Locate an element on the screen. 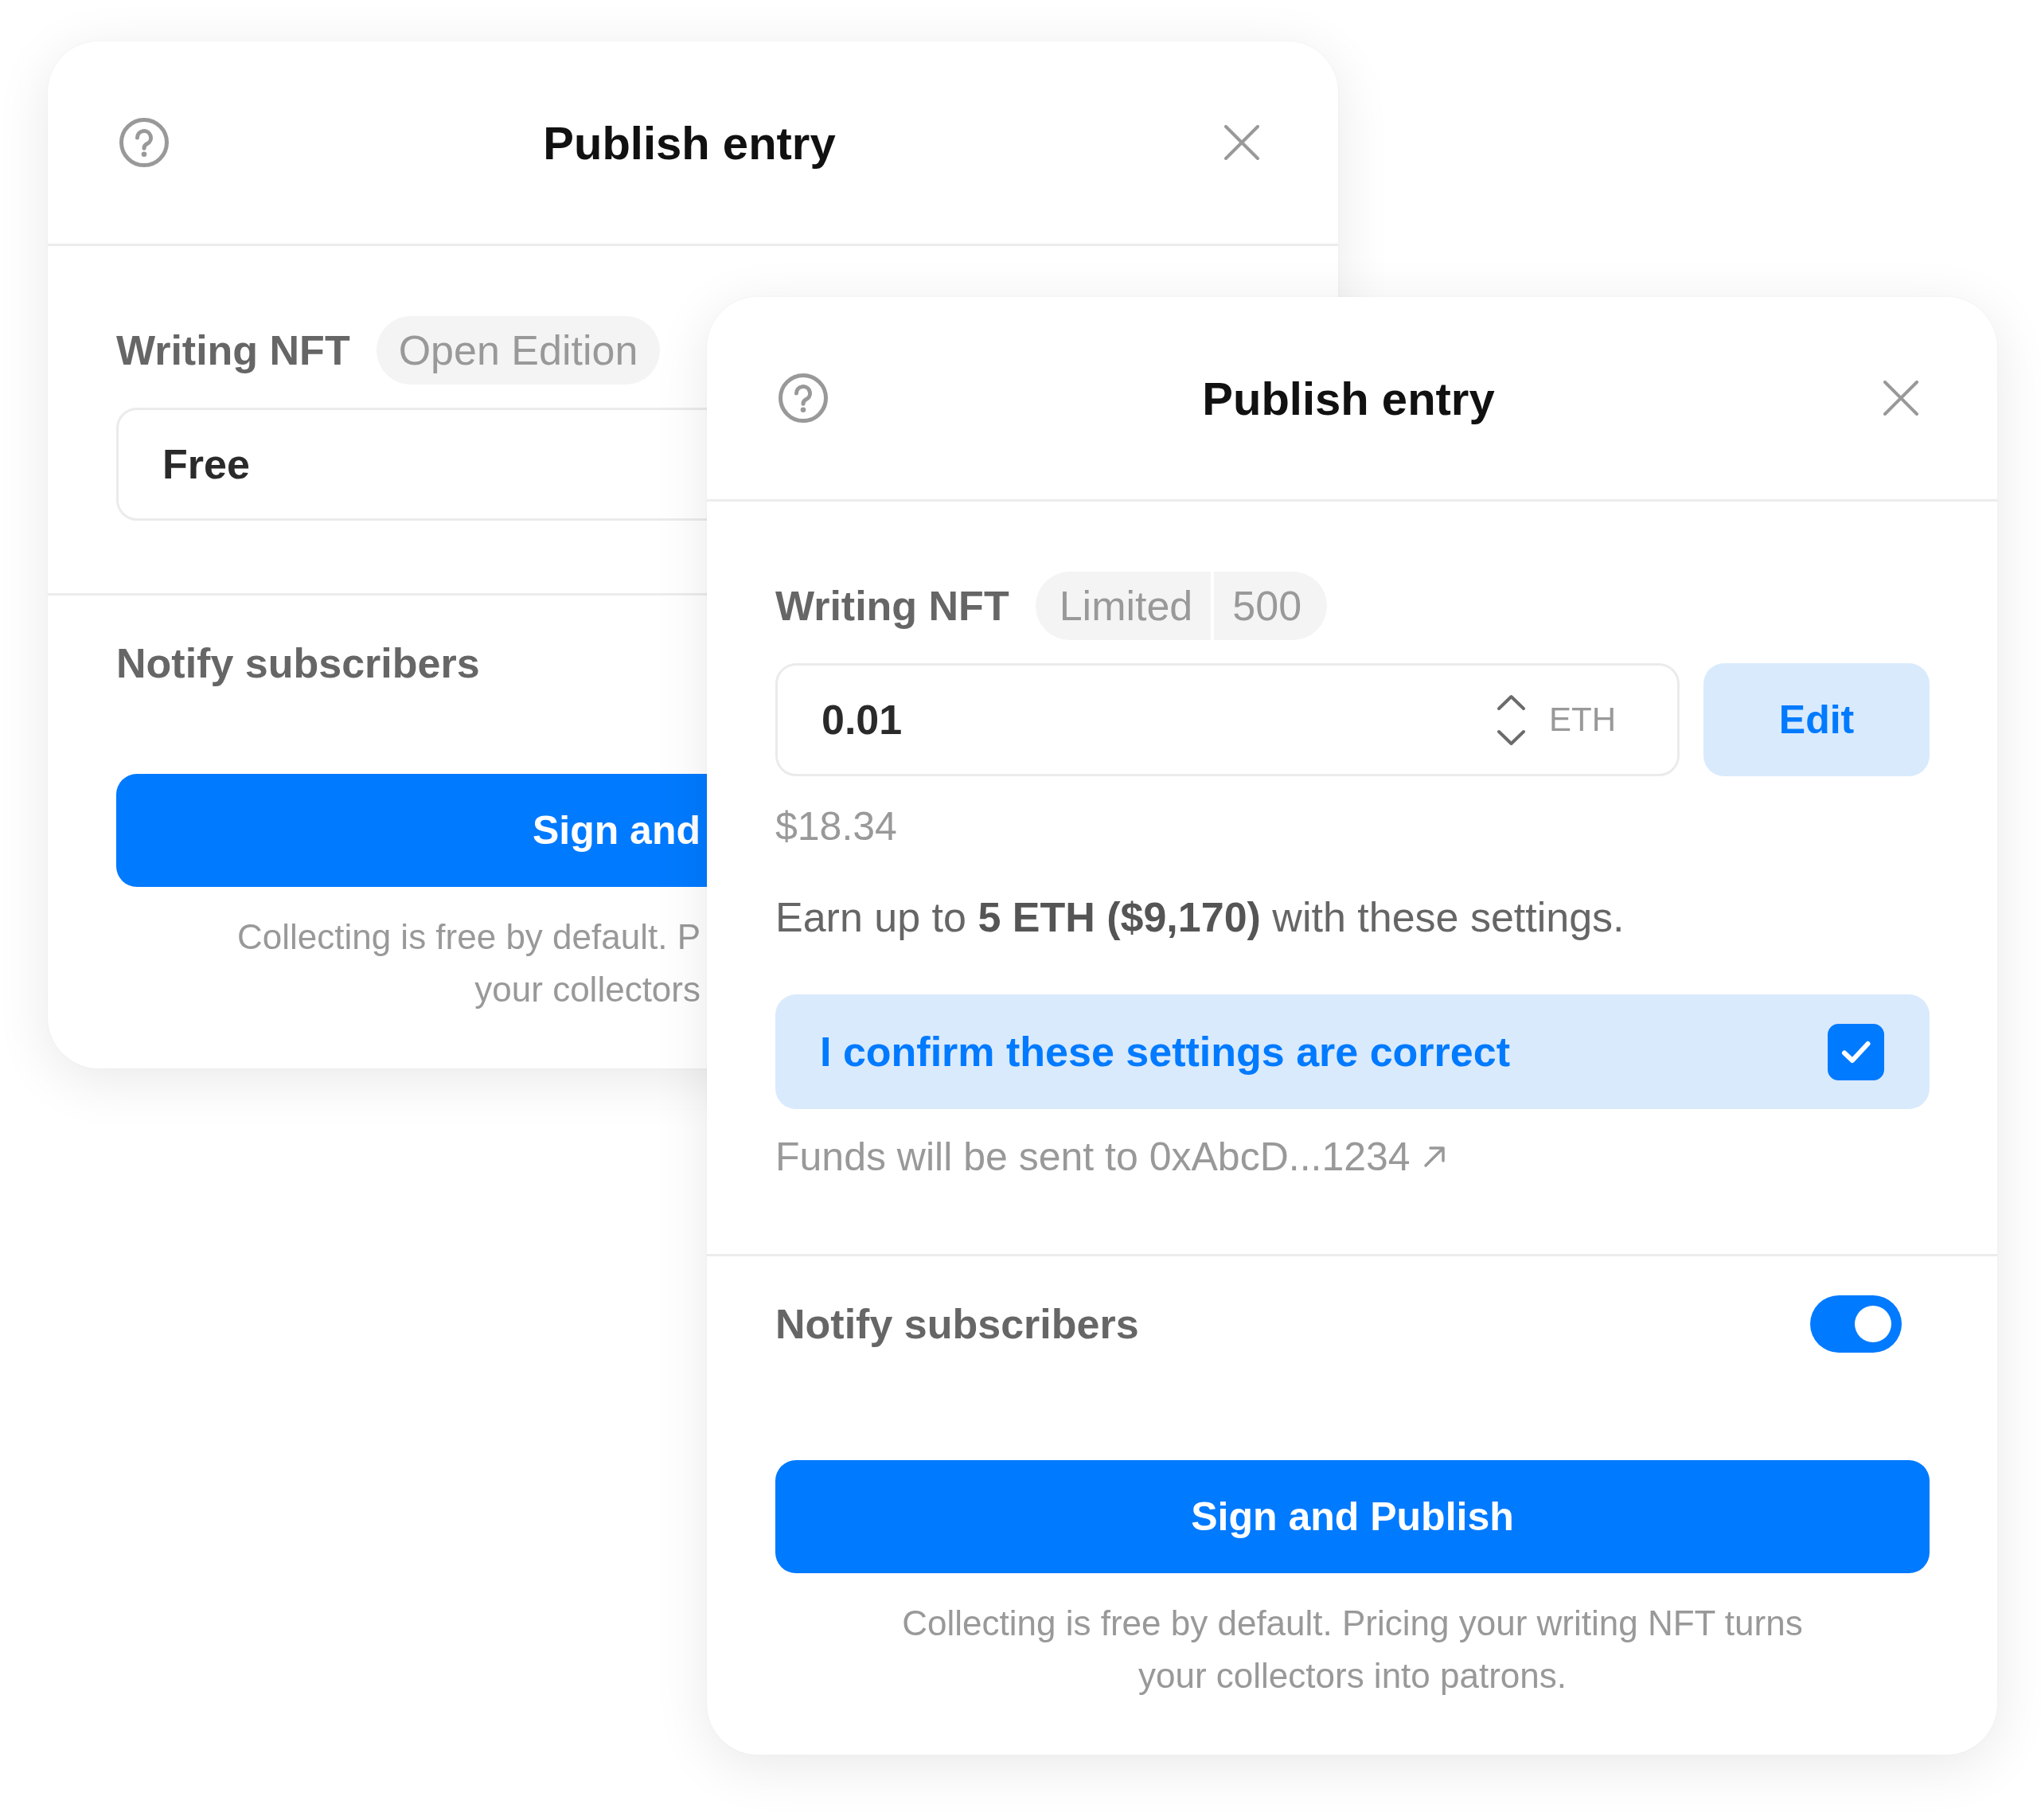  footer-note: Collecting is free by default. P your collectors is located at coordinates (468, 963).